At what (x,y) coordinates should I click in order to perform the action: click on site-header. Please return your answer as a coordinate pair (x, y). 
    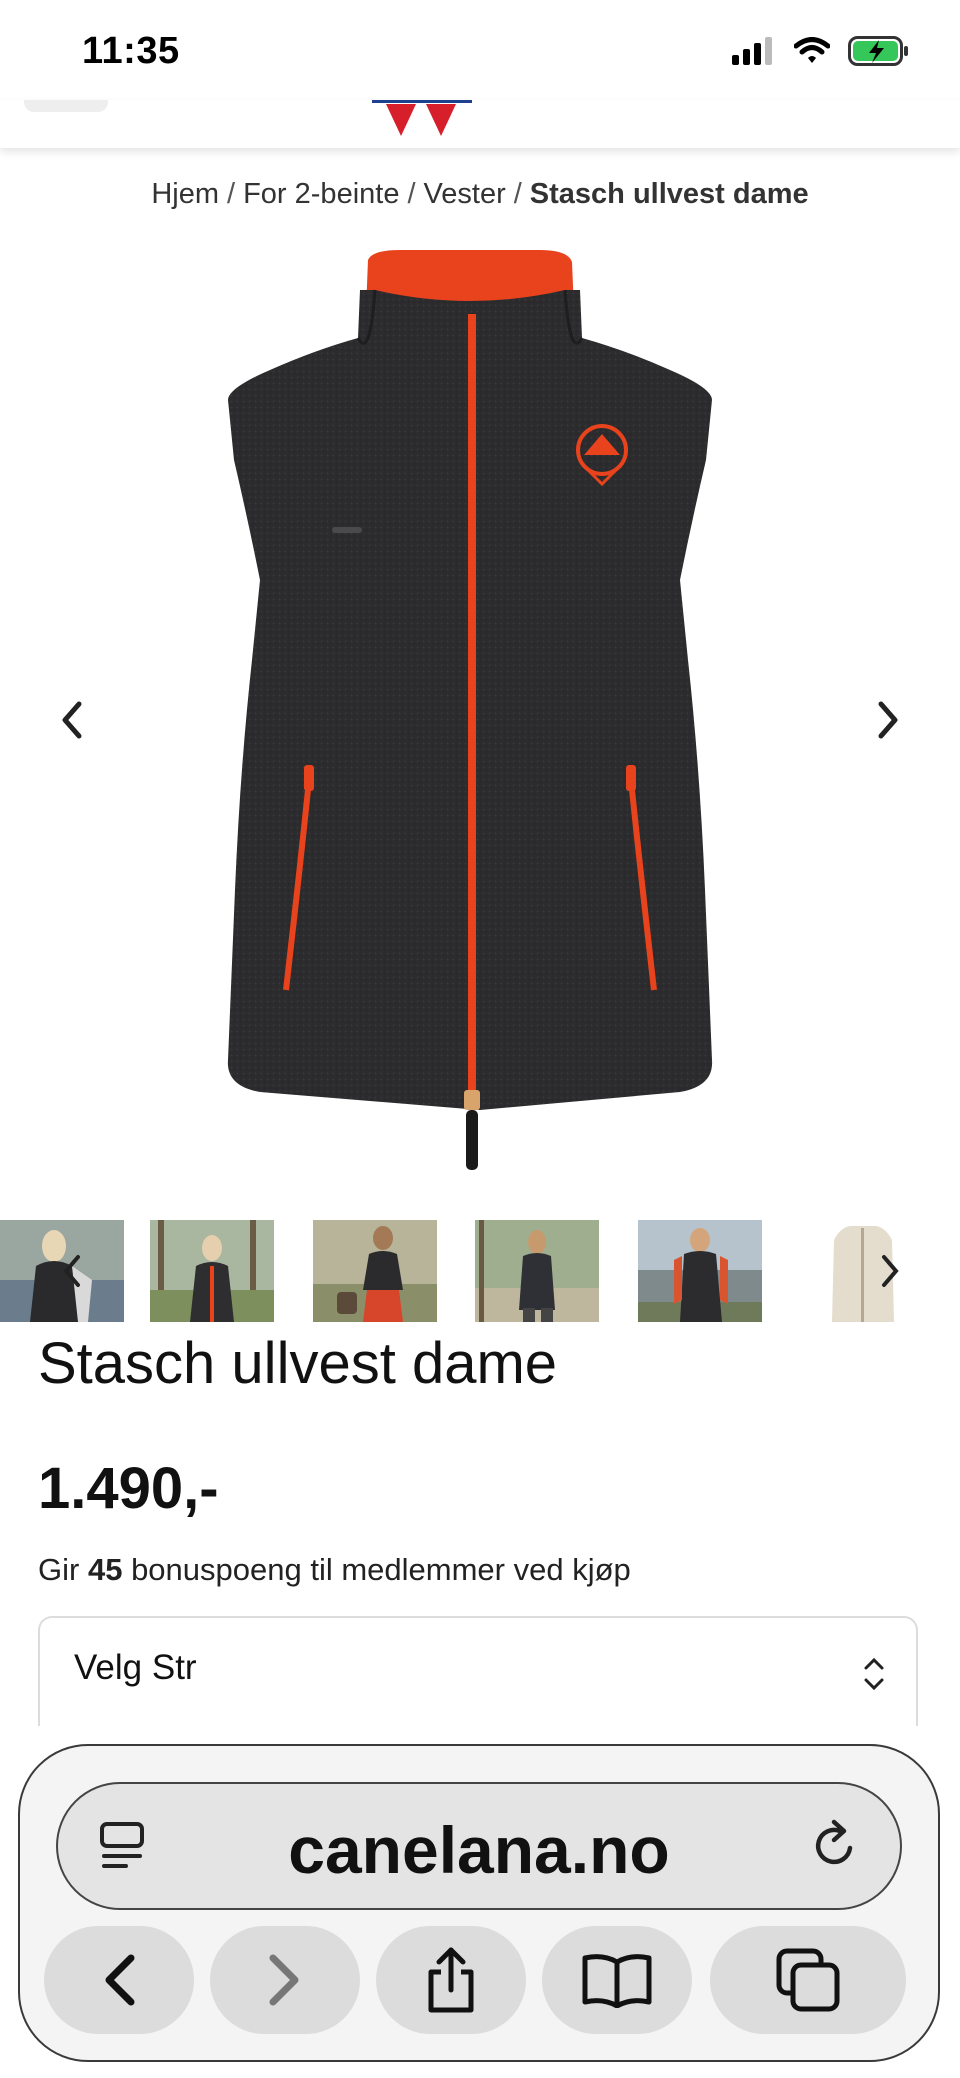
    Looking at the image, I should click on (480, 124).